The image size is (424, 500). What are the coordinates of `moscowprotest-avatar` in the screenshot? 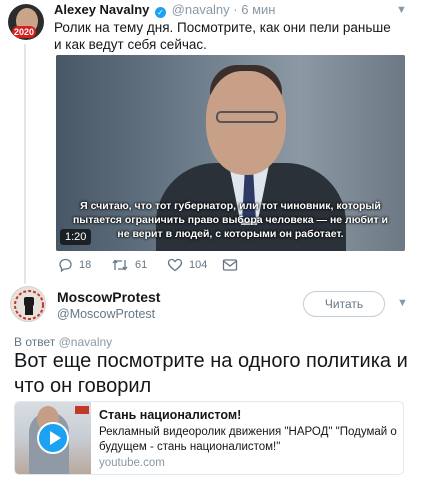 It's located at (28, 304).